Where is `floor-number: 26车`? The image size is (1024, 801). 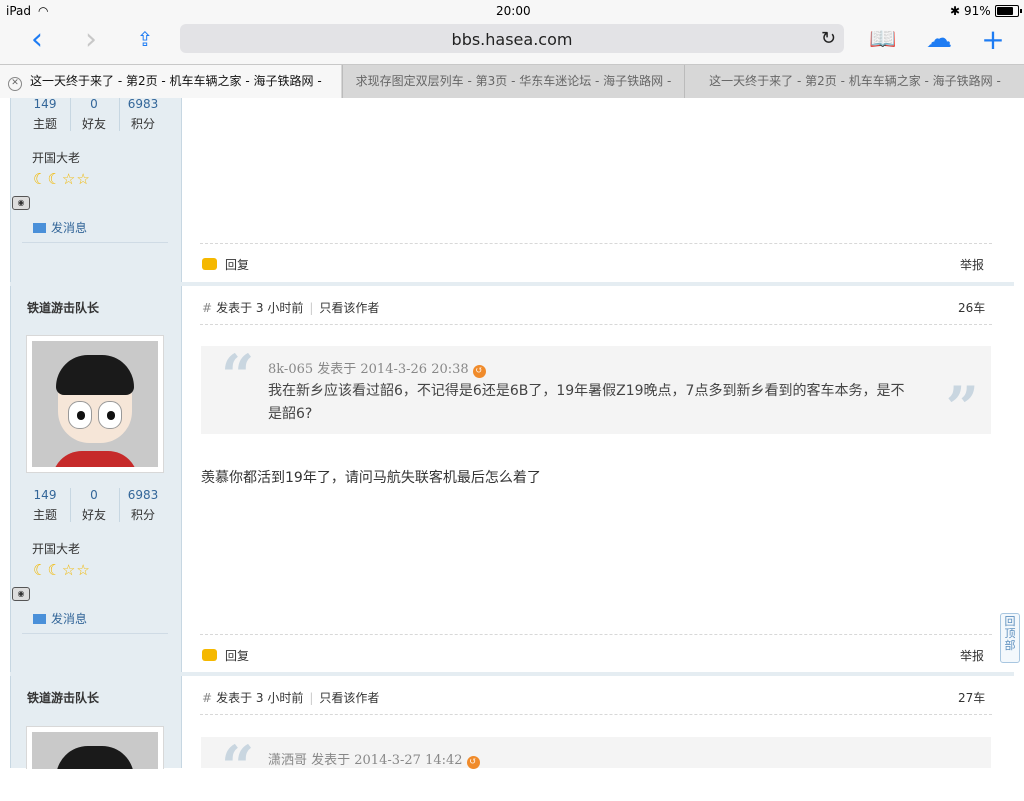 floor-number: 26车 is located at coordinates (971, 307).